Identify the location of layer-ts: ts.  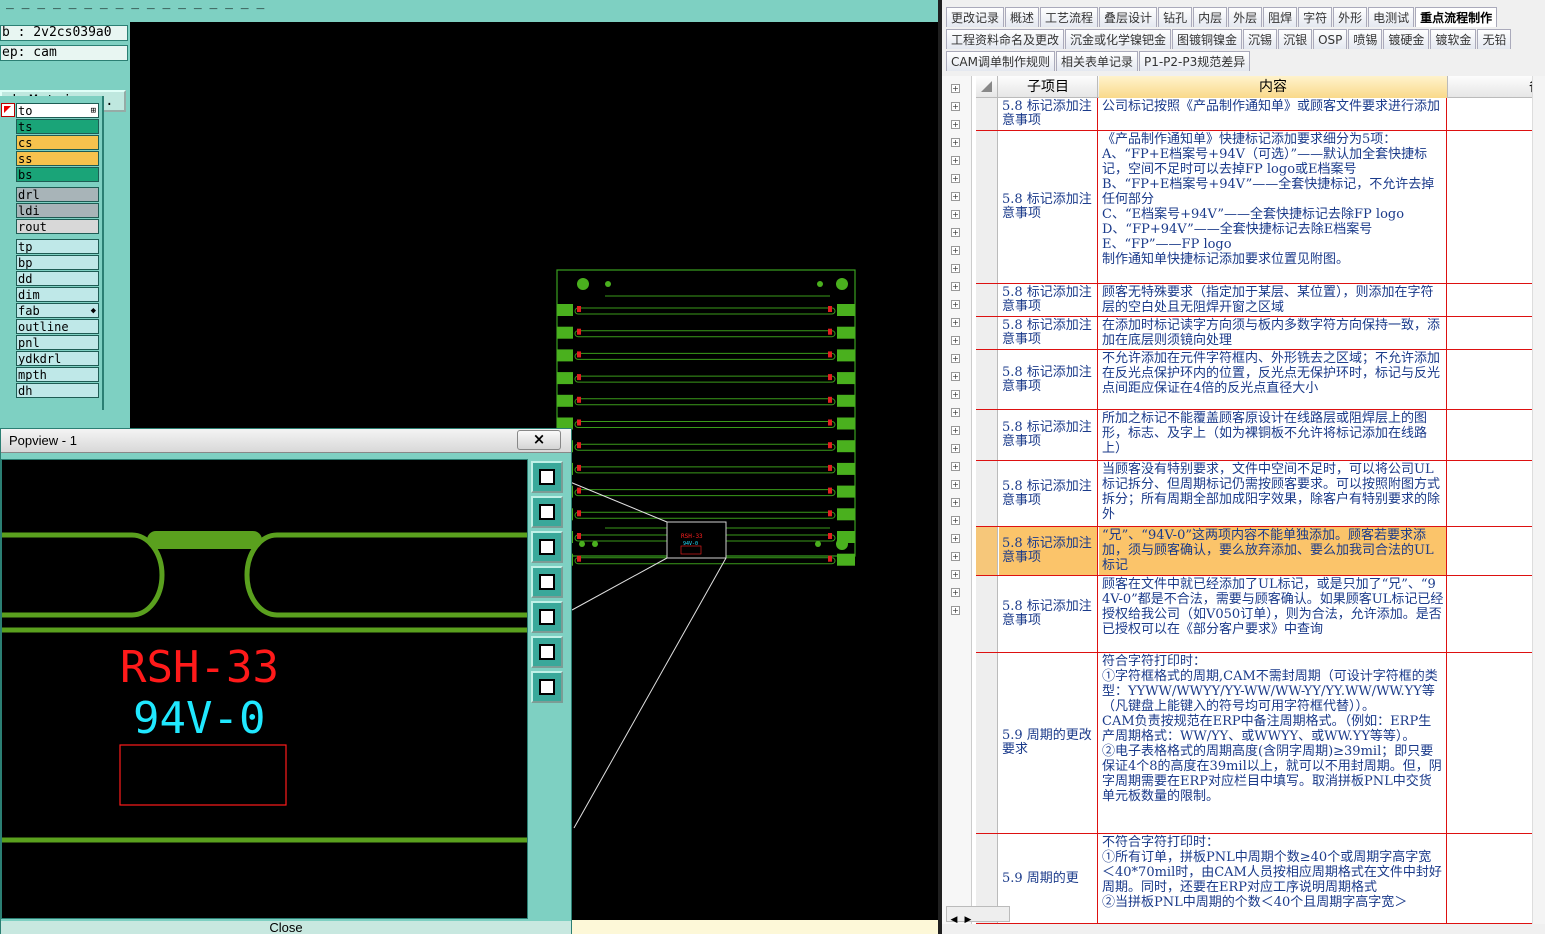
(57, 126).